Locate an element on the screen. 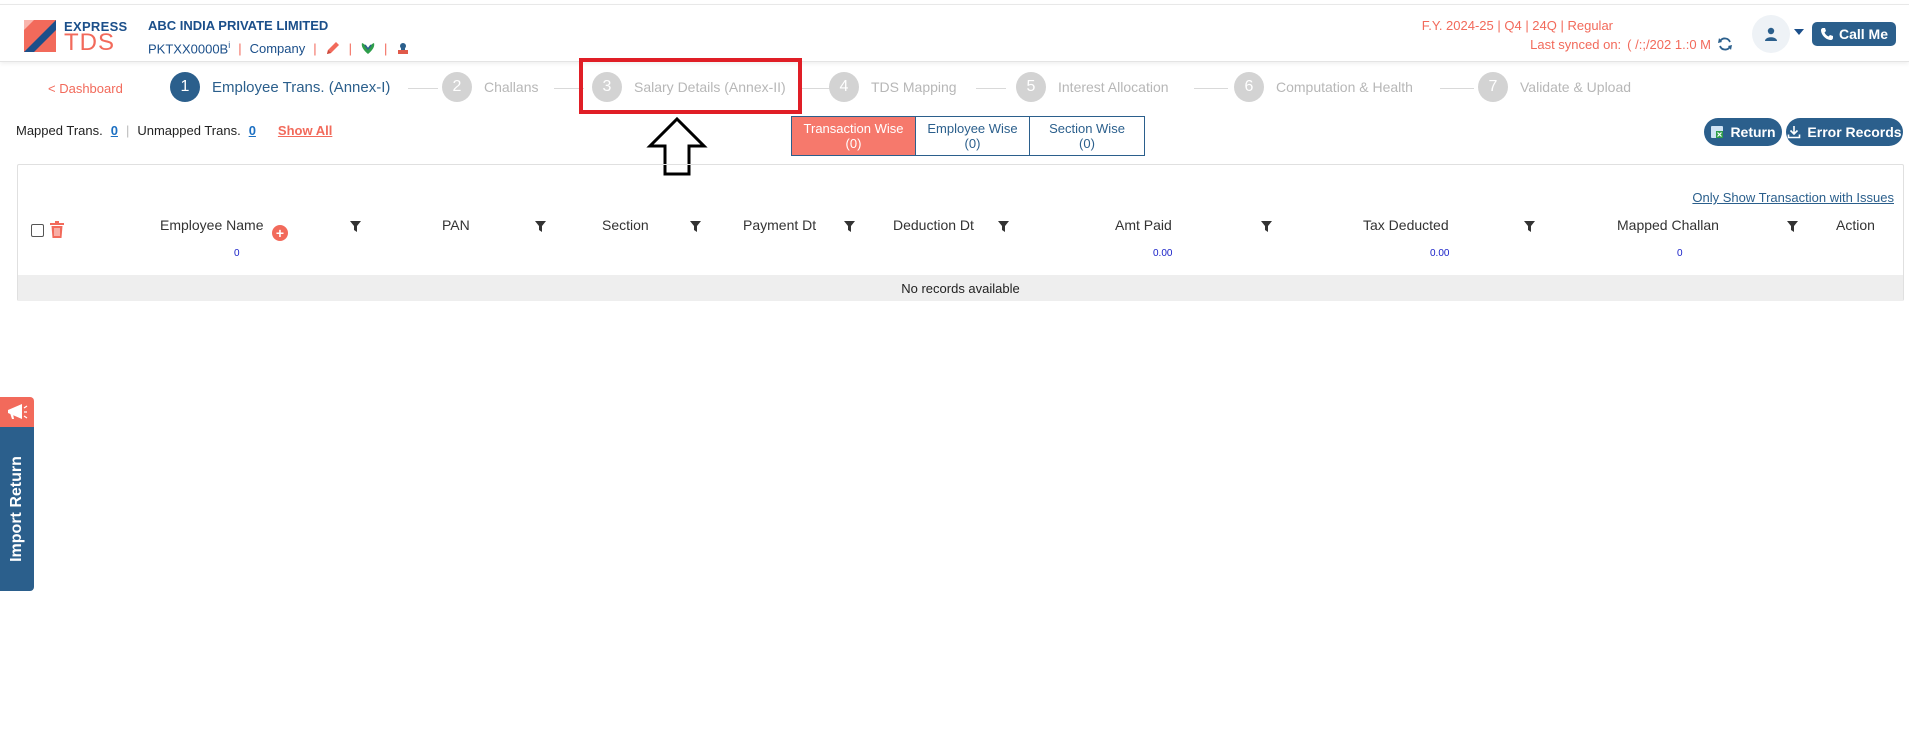 This screenshot has width=1909, height=735. section-wise-tab: Section Wise (0) is located at coordinates (1087, 136).